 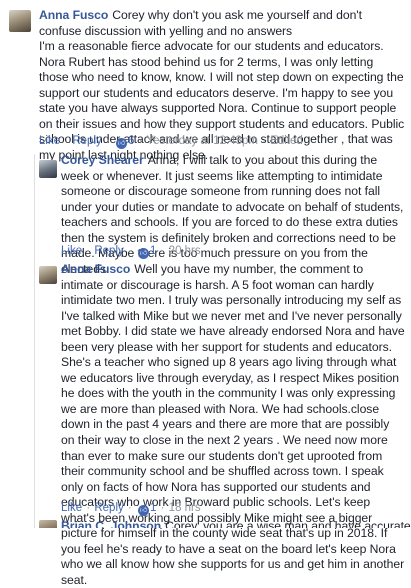 I want to click on timestamp: 20 hrs, so click(x=185, y=251).